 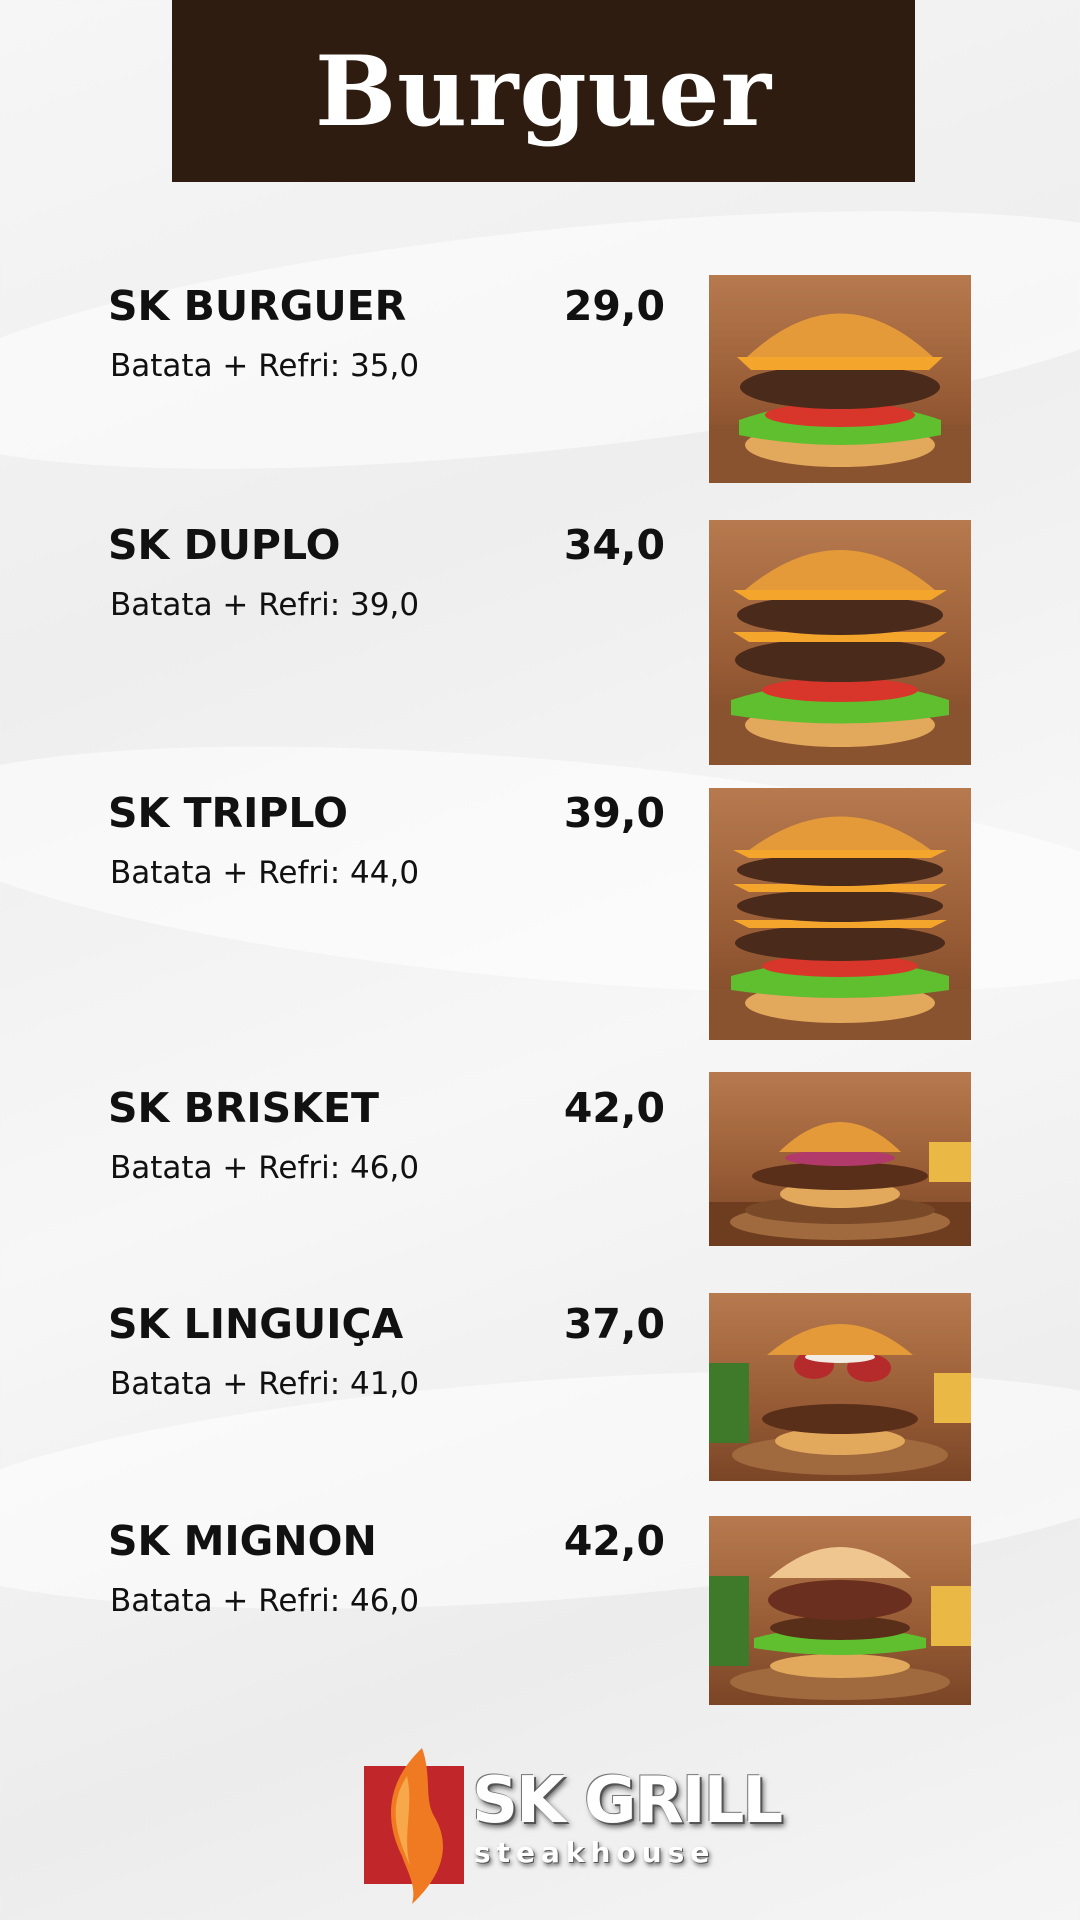 What do you see at coordinates (265, 1384) in the screenshot?
I see `item-combo-price: Batata + Refri: 41,0` at bounding box center [265, 1384].